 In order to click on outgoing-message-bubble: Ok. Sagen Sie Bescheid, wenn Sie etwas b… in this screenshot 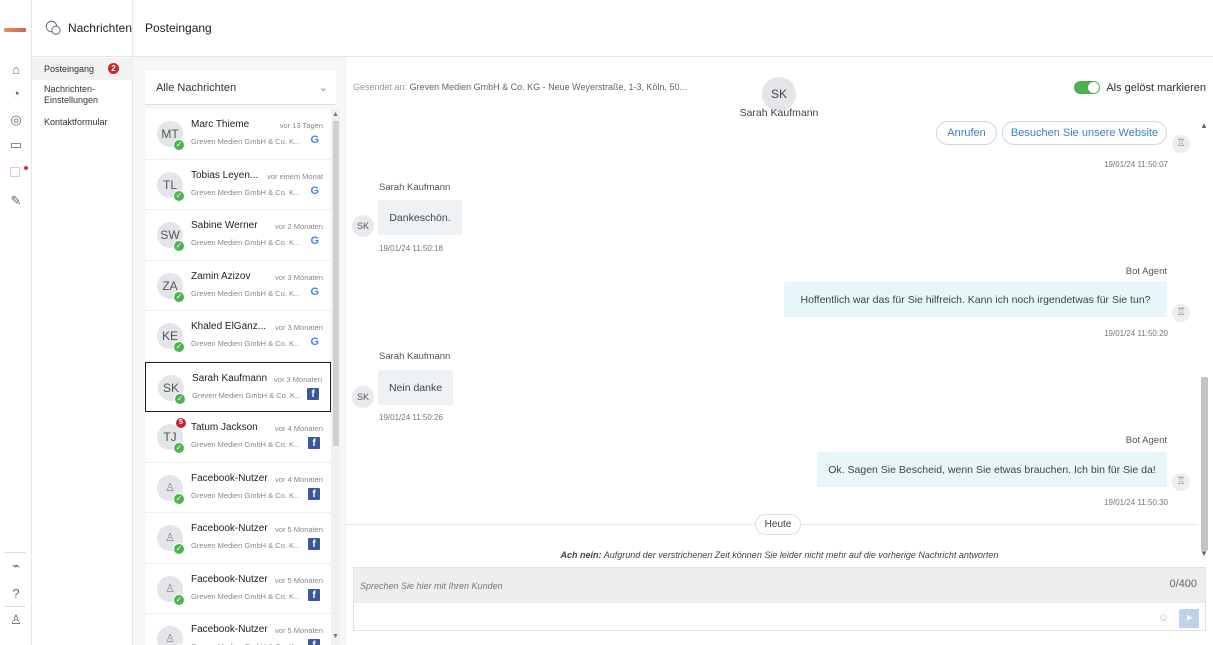, I will do `click(992, 469)`.